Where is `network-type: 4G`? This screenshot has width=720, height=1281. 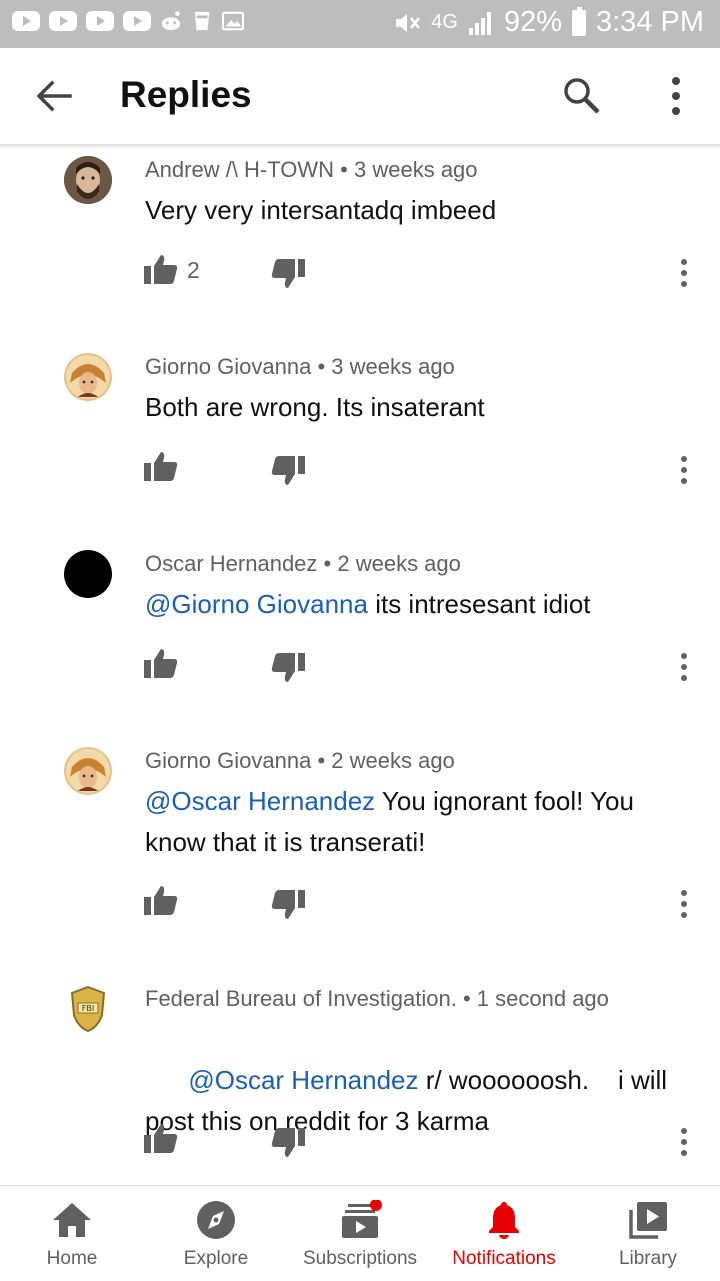 network-type: 4G is located at coordinates (444, 22).